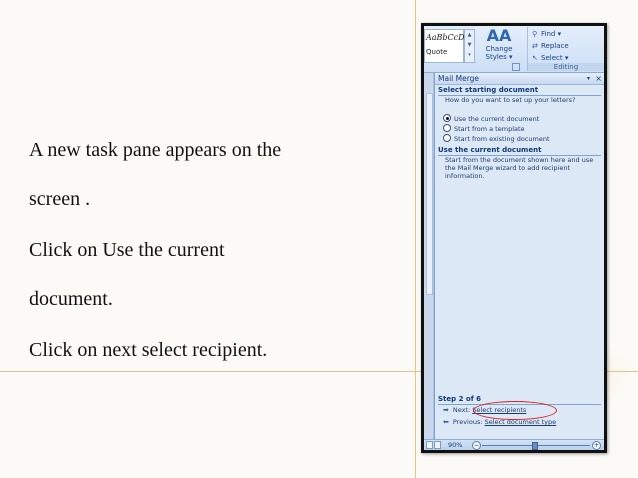  I want to click on view-buttons, so click(436, 445).